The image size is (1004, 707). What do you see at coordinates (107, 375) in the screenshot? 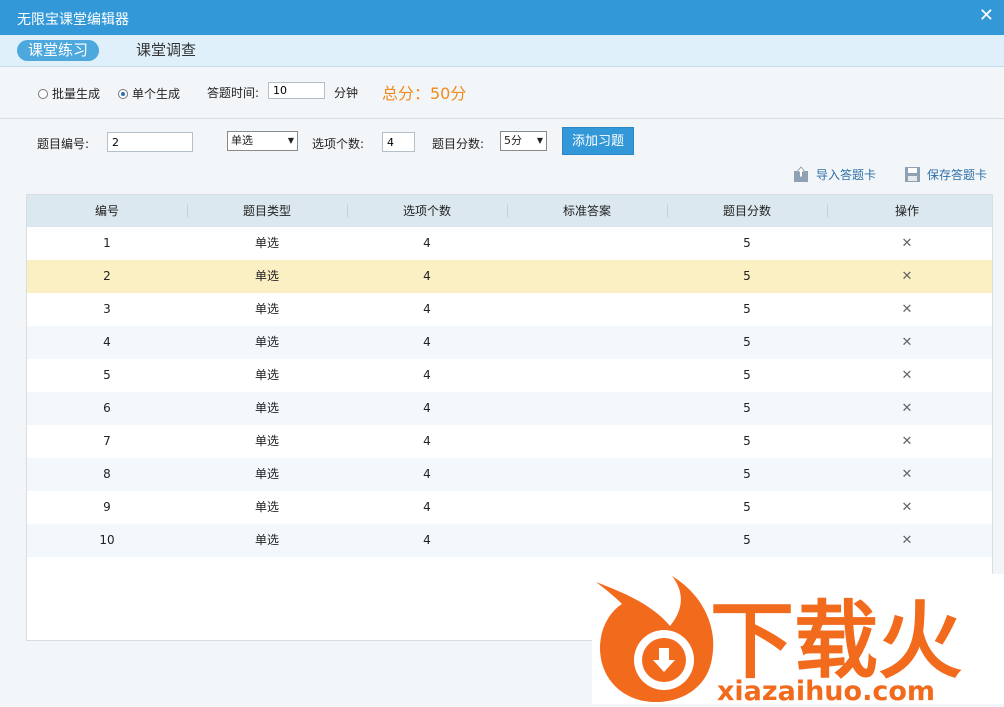
I see `cell-number: 5` at bounding box center [107, 375].